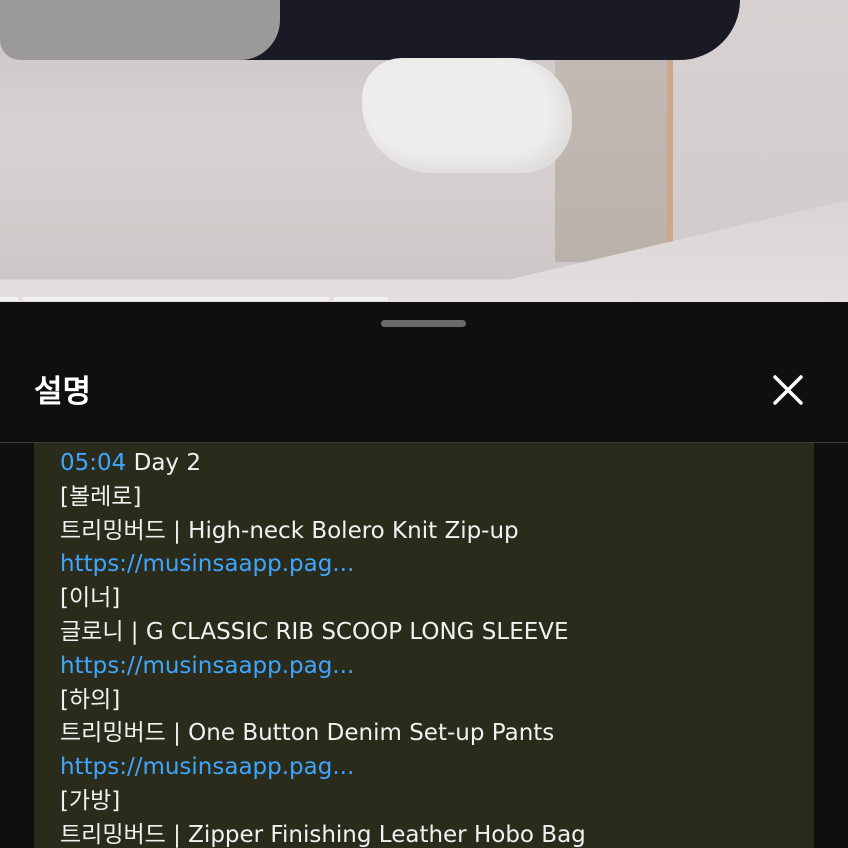 Image resolution: width=848 pixels, height=848 pixels. I want to click on chapter-label: Day 2, so click(167, 463).